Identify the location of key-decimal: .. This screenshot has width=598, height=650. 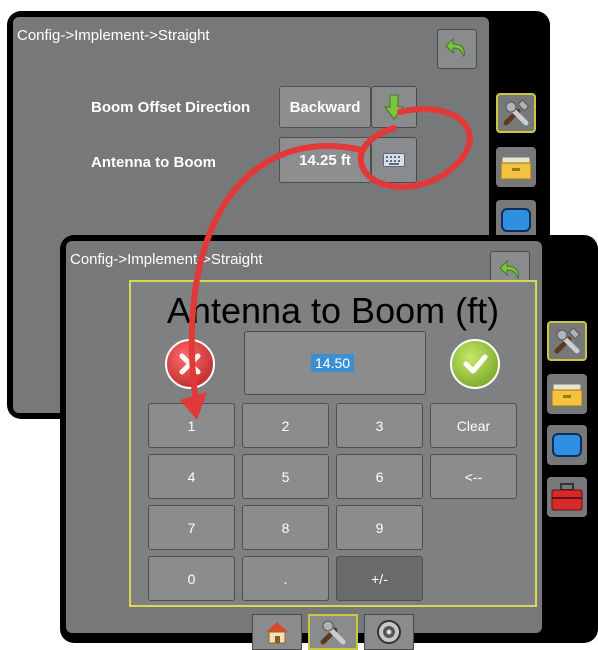
(285, 578).